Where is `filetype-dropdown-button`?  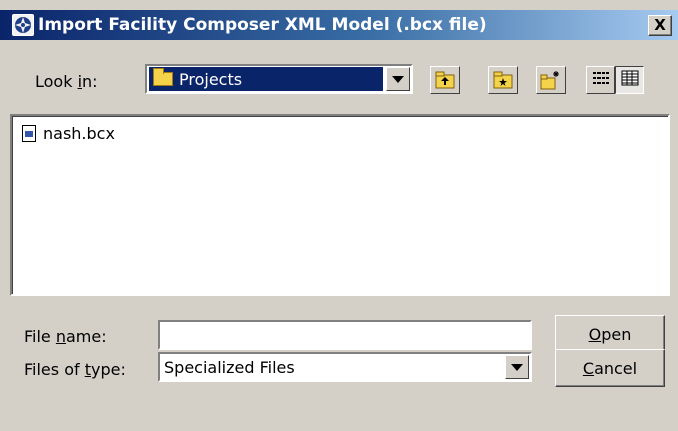 filetype-dropdown-button is located at coordinates (517, 367).